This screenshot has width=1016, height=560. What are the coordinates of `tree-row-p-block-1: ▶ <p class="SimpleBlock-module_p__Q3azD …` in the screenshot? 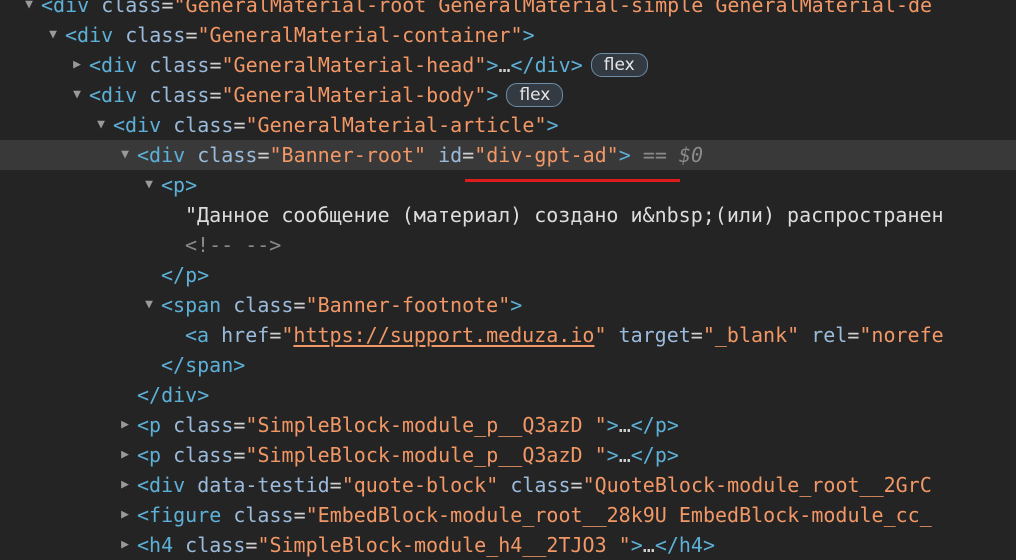 It's located at (508, 425).